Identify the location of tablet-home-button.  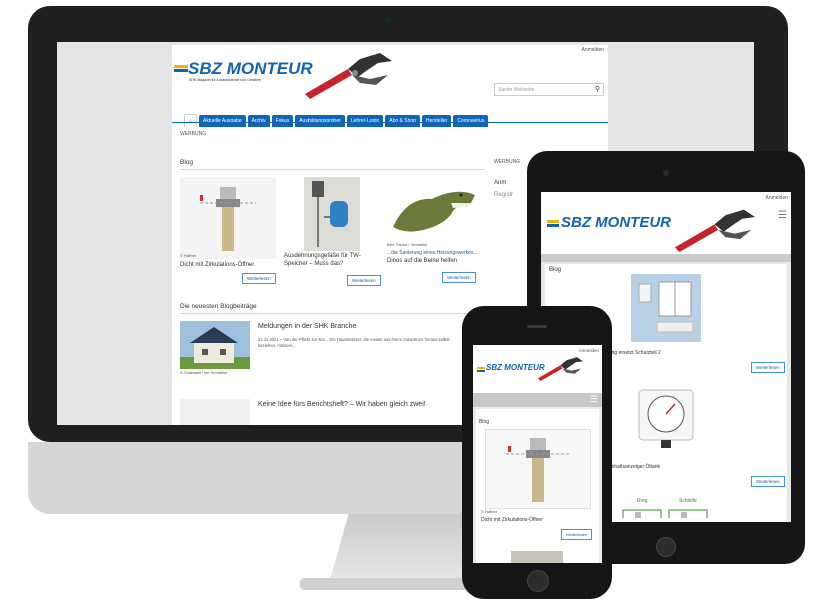
(666, 547).